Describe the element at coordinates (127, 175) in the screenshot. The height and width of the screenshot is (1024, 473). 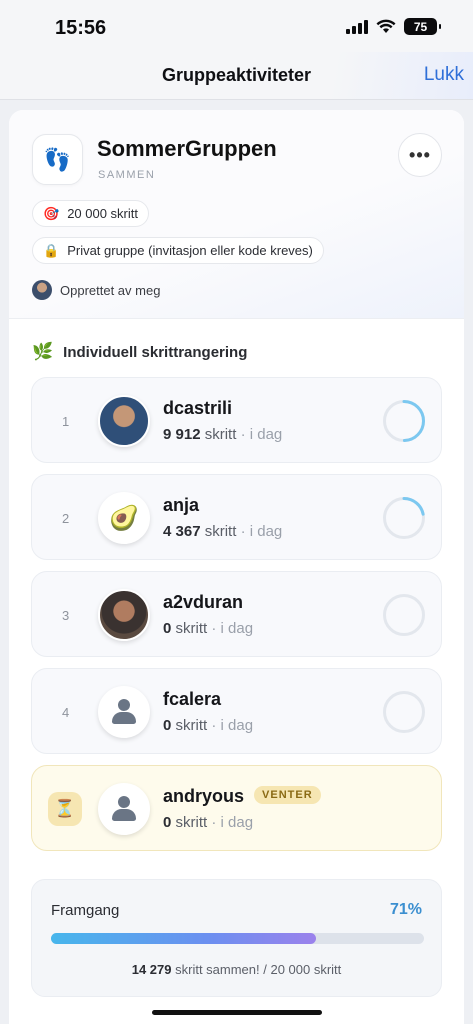
I see `group-mode: SAMMEN` at that location.